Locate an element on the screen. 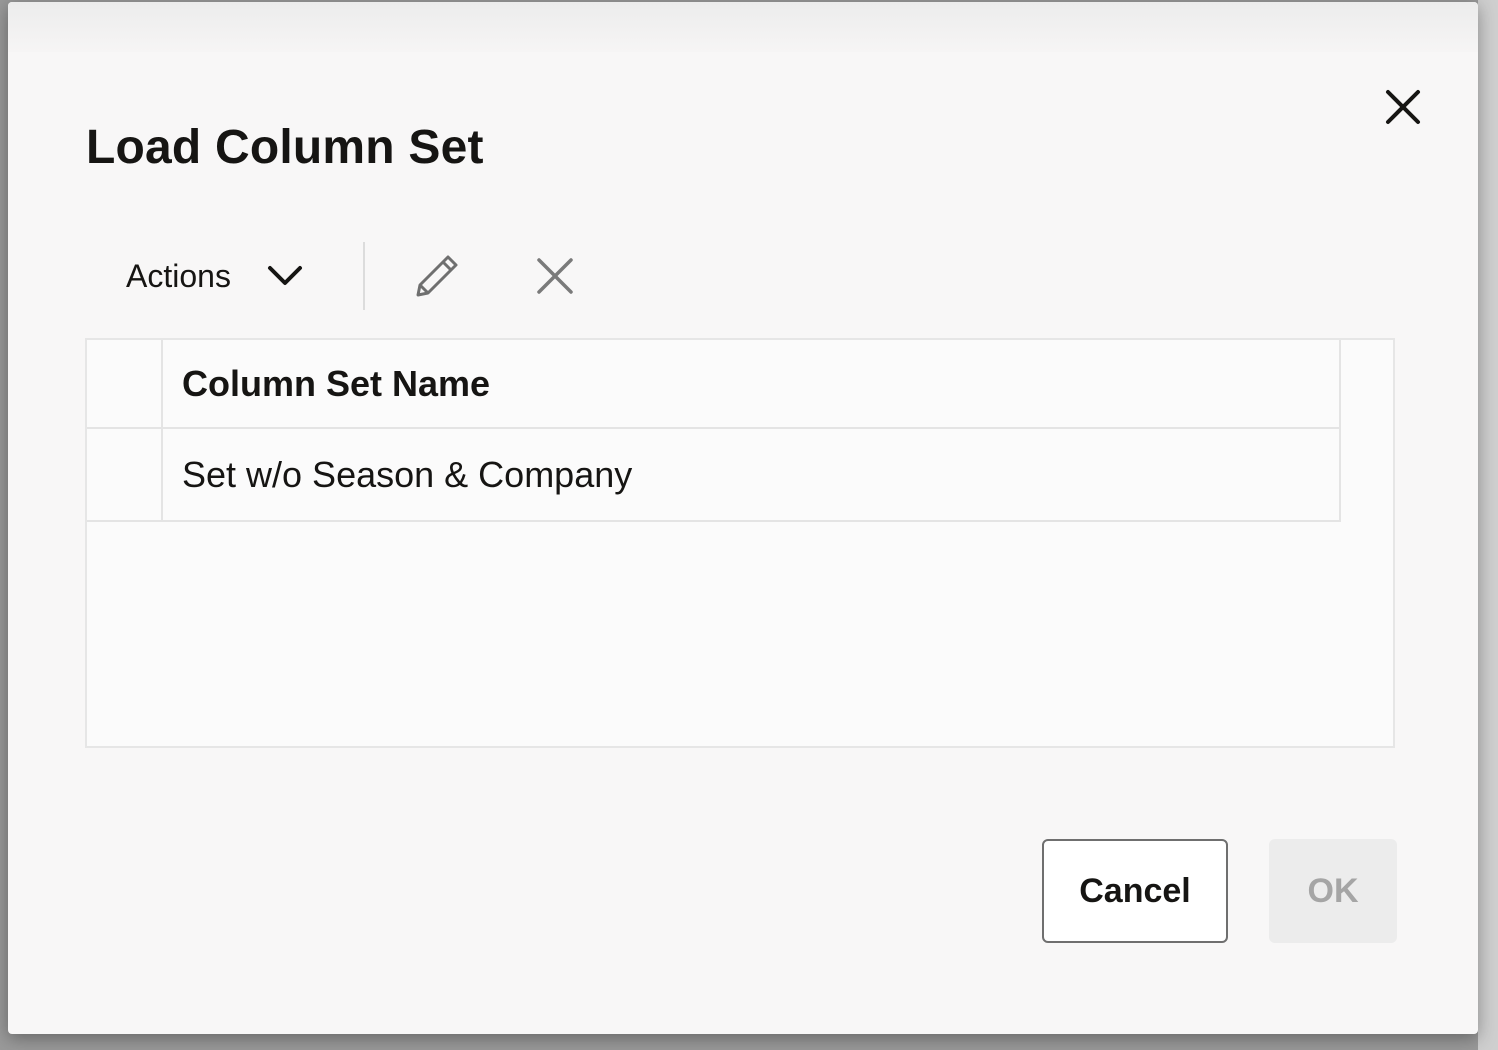 This screenshot has width=1498, height=1050. column-set-name-cell: Set w/o Season & Company is located at coordinates (751, 474).